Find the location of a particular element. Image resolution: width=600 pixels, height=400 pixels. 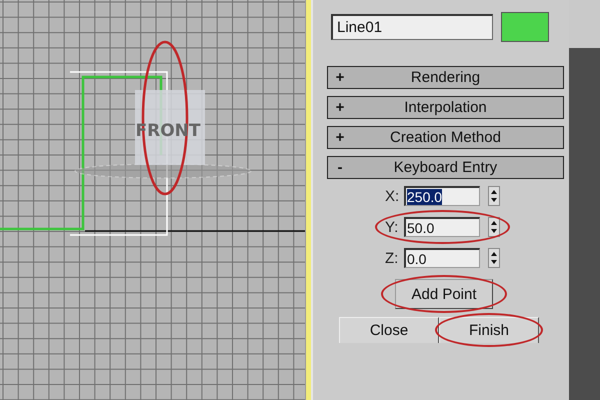

rollout-header: + Rendering is located at coordinates (445, 77).